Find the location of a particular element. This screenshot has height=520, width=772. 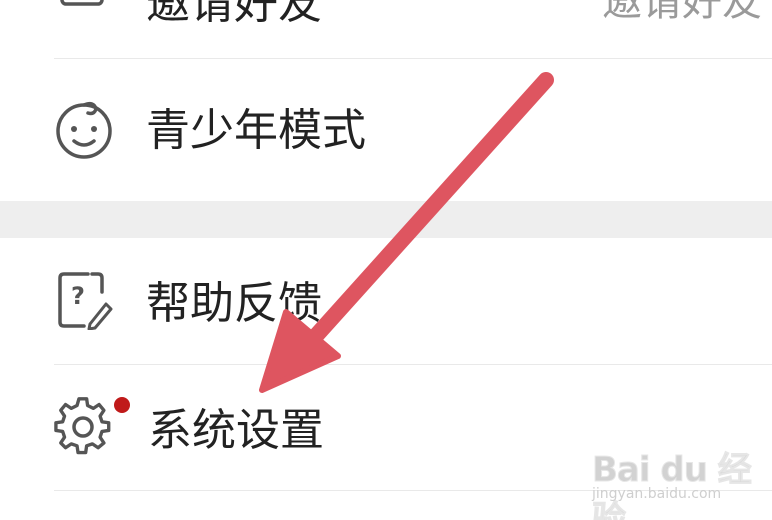

baidu-jingyan-watermark: Bai du 经验 jingyan.baidu.com is located at coordinates (677, 479).